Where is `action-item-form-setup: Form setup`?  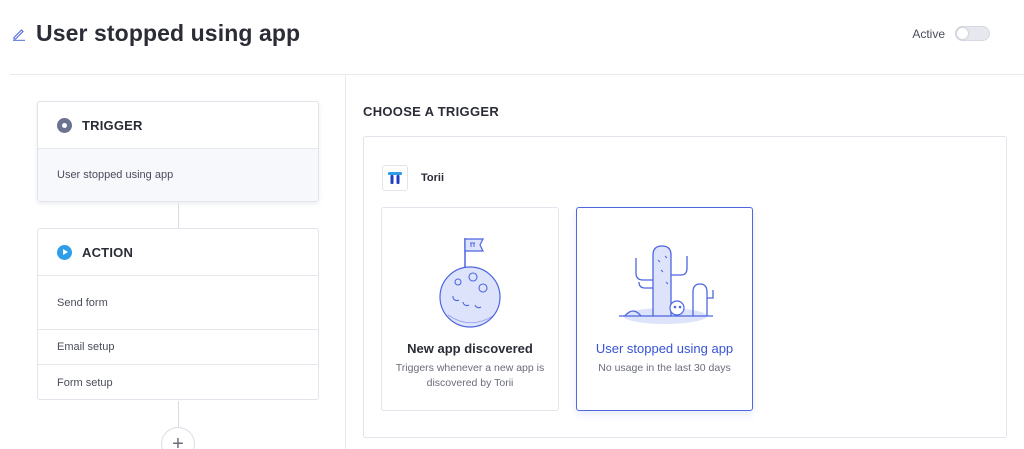 action-item-form-setup: Form setup is located at coordinates (178, 382).